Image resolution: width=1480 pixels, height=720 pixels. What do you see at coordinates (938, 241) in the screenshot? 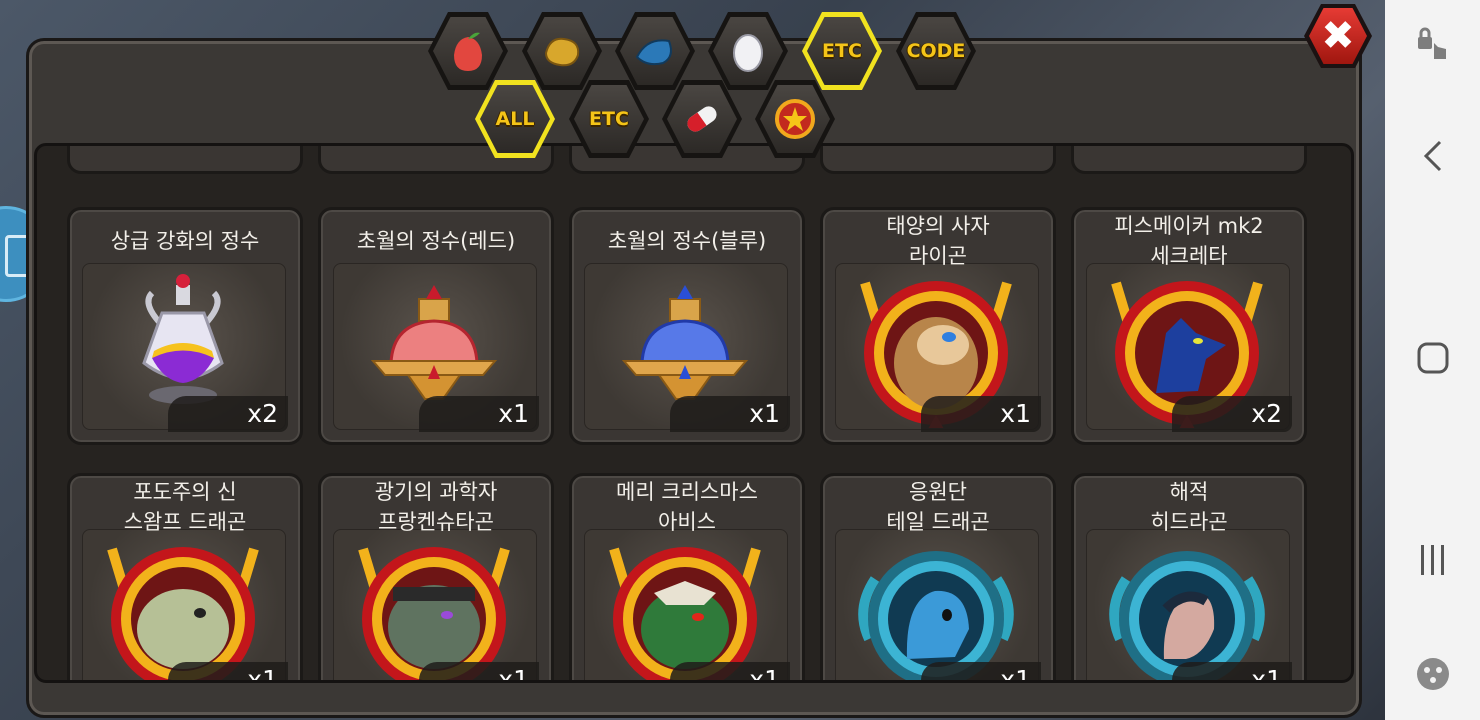
I see `item-name: 태양의 사자 라이곤` at bounding box center [938, 241].